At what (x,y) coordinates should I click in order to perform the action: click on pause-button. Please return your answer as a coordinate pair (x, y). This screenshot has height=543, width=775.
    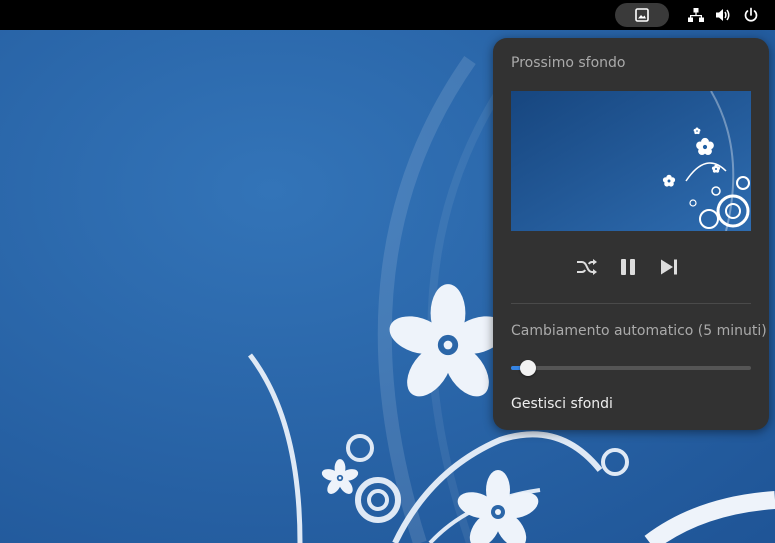
    Looking at the image, I should click on (628, 267).